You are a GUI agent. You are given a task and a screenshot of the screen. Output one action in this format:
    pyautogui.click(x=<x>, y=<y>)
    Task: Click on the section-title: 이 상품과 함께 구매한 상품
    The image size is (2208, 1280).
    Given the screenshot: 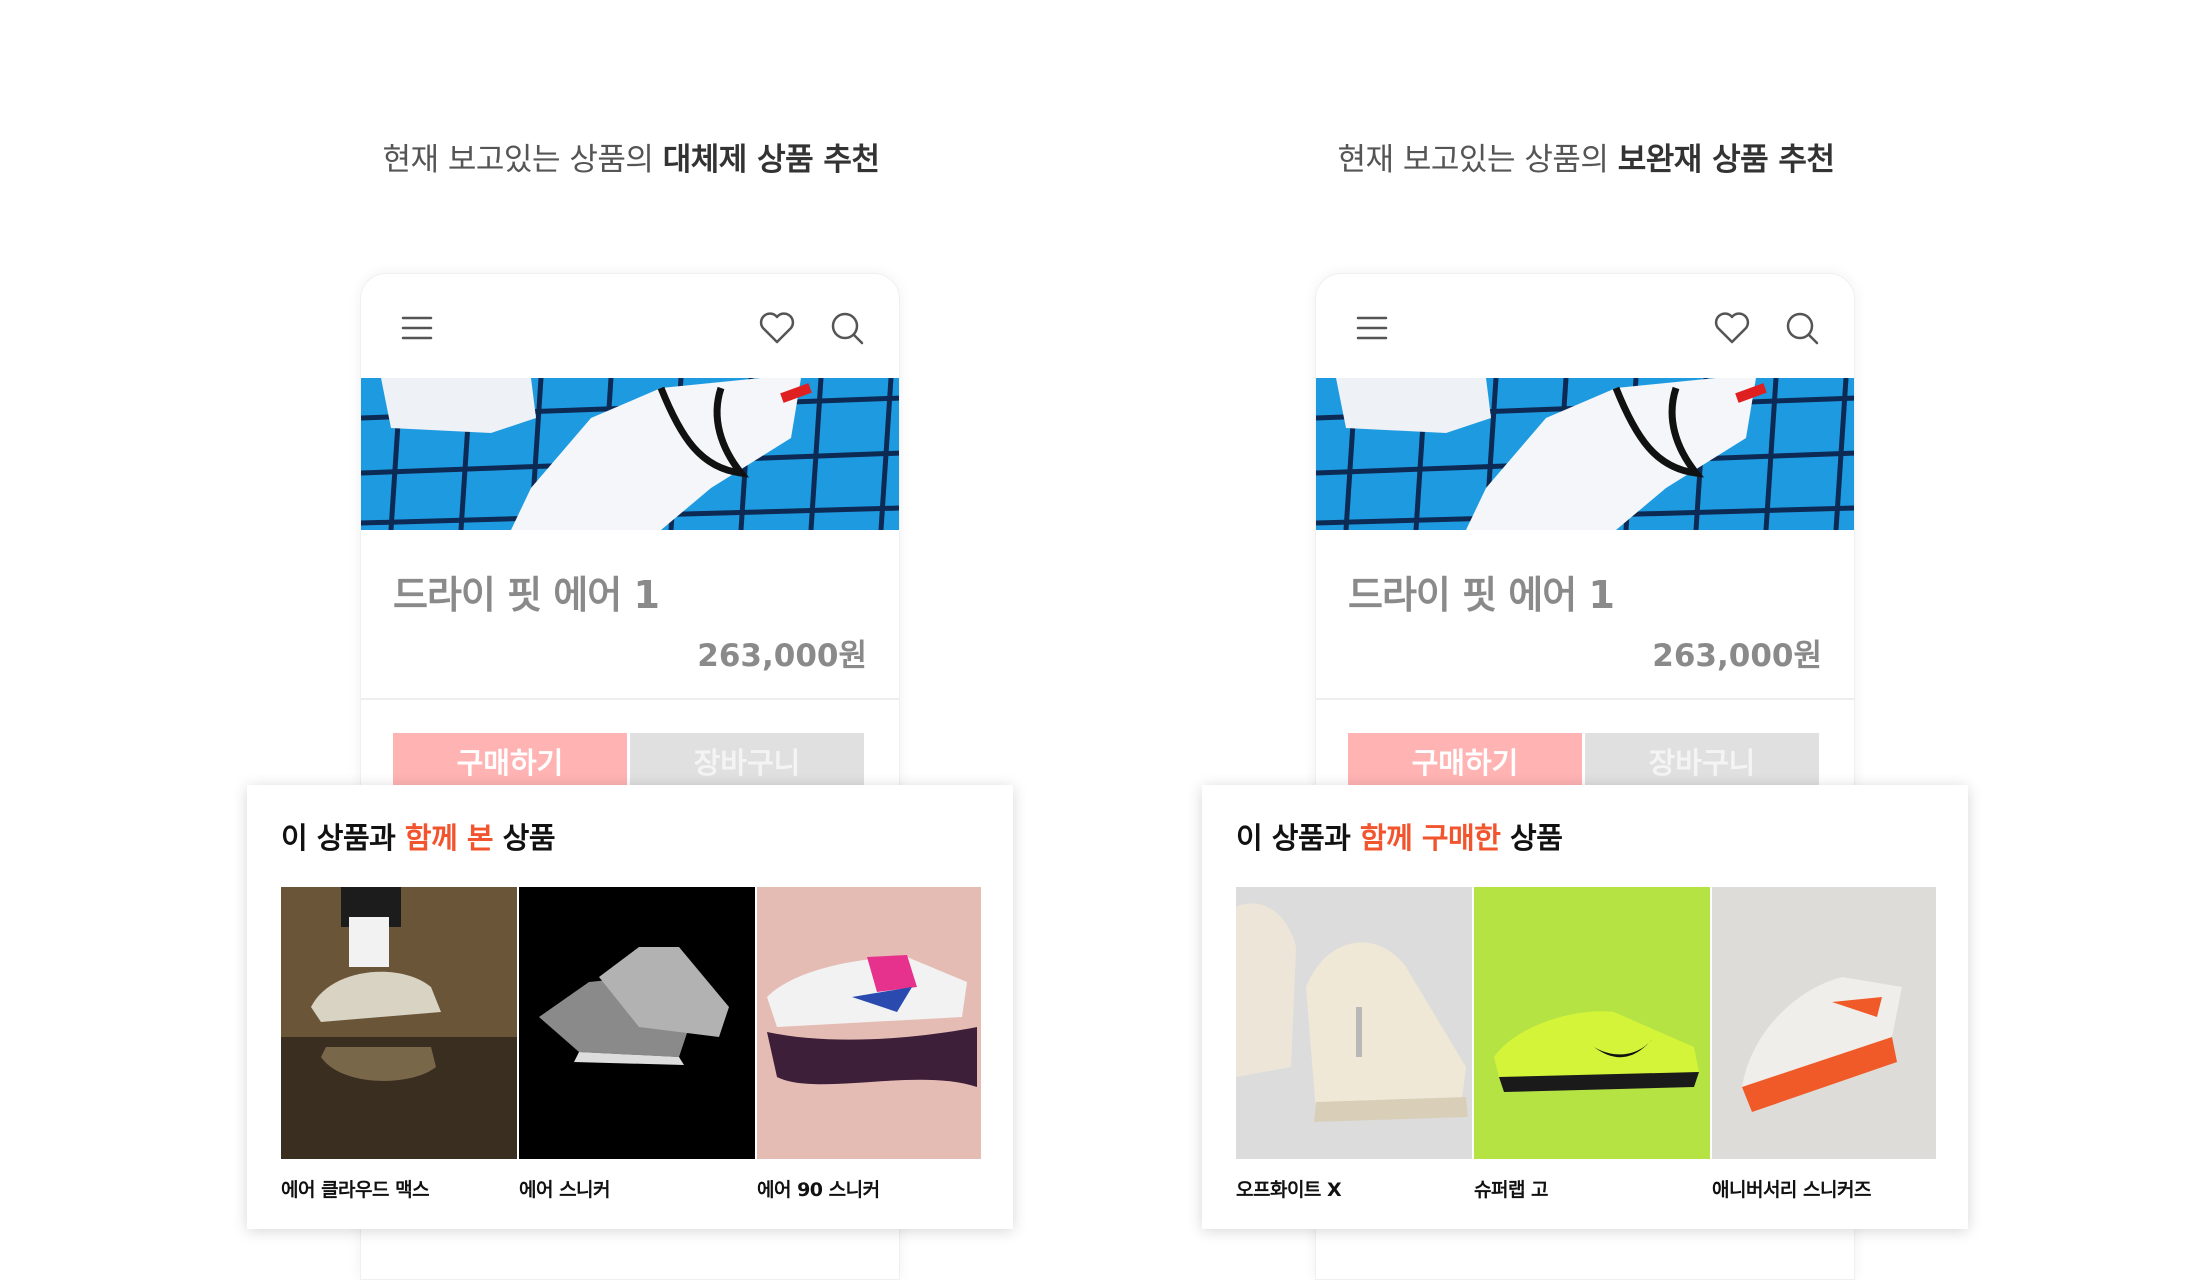 What is the action you would take?
    pyautogui.click(x=1399, y=836)
    